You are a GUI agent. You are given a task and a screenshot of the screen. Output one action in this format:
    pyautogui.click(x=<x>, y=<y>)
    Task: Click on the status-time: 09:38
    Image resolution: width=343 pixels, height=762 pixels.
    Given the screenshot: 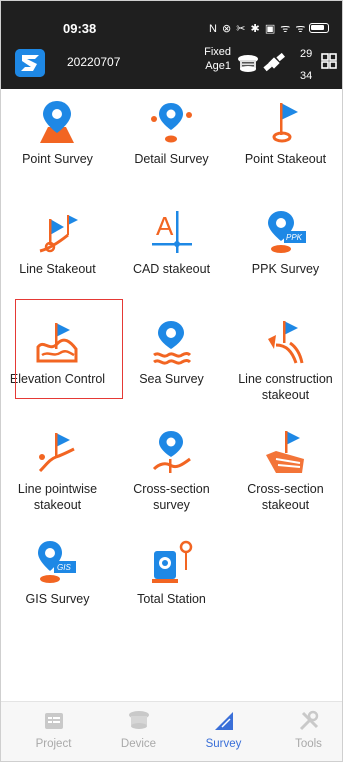 What is the action you would take?
    pyautogui.click(x=80, y=28)
    